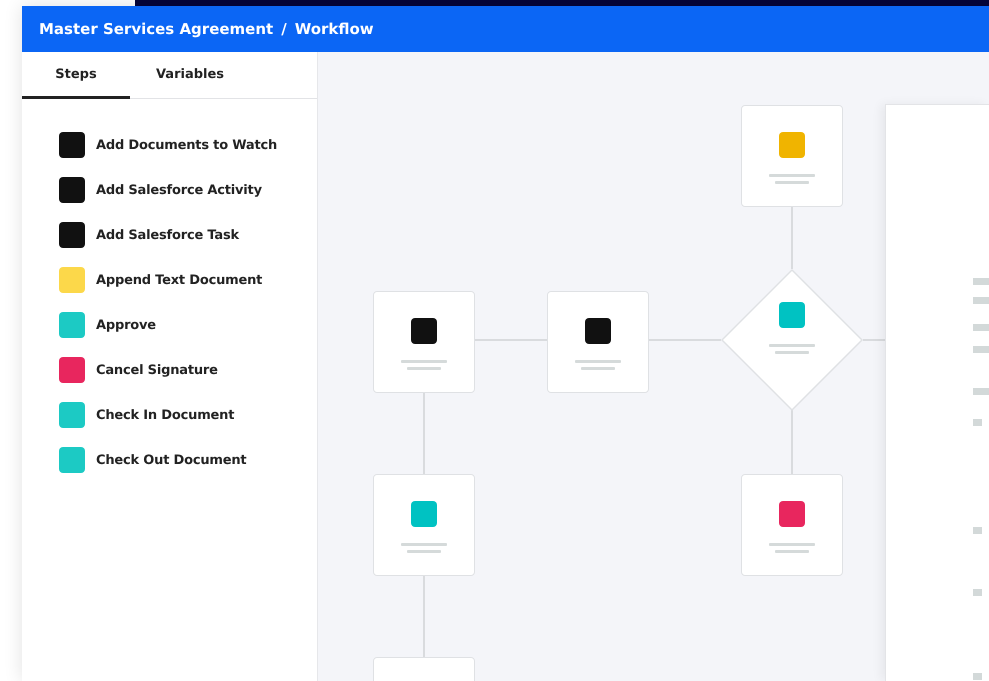 The height and width of the screenshot is (681, 989). Describe the element at coordinates (187, 145) in the screenshot. I see `step-item: Add Documents to Watch` at that location.